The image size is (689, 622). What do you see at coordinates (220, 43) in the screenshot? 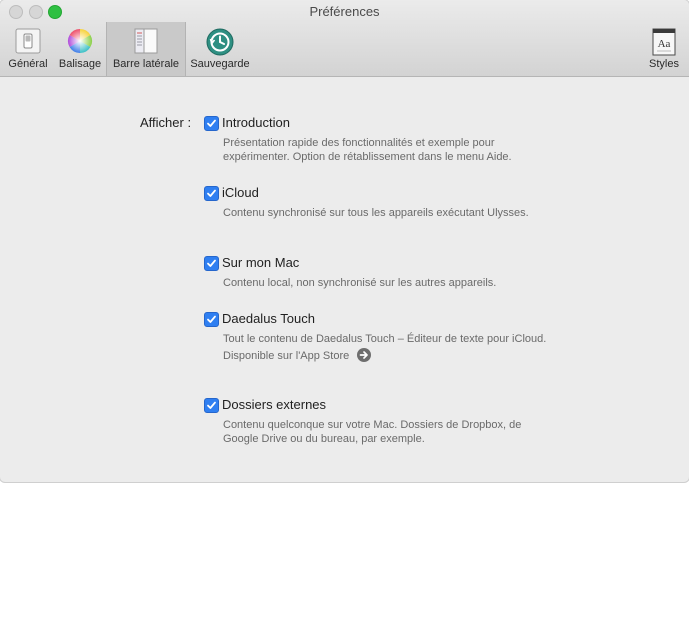
I see `time-machine-icon` at bounding box center [220, 43].